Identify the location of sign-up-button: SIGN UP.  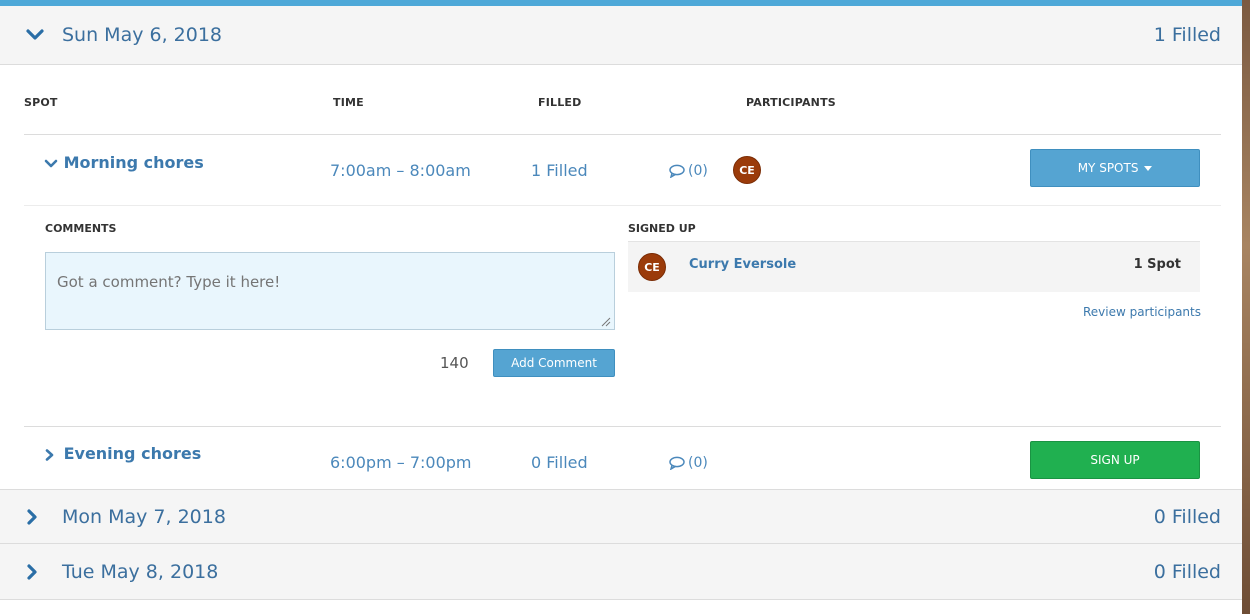
(1115, 460).